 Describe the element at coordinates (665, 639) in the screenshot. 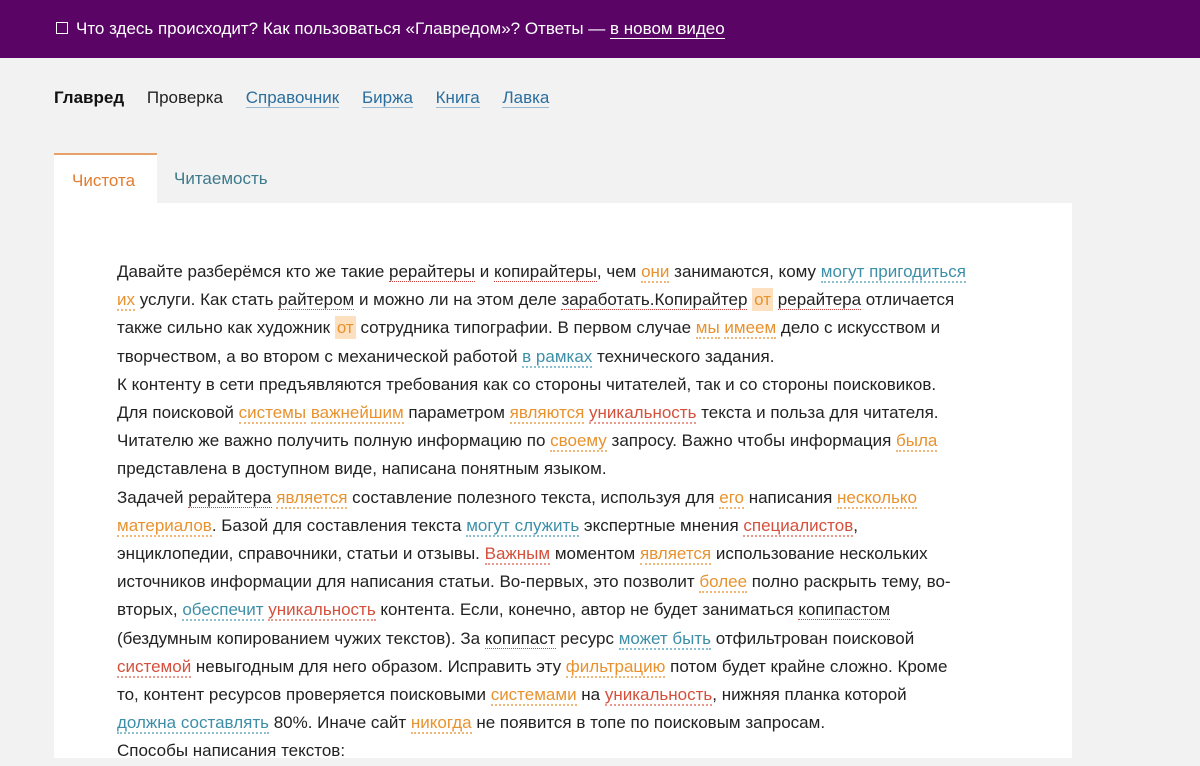

I see `flagged-phrase: может быть` at that location.